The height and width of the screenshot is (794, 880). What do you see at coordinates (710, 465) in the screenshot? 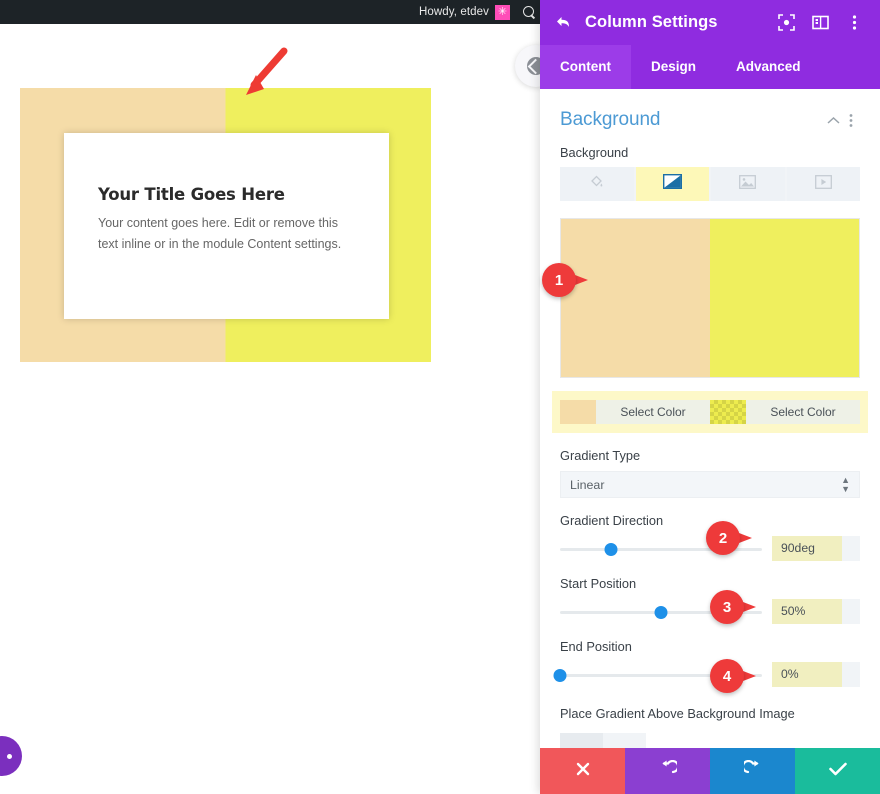
I see `gradient-type-control: Gradient Type Linear ▲ ▼` at bounding box center [710, 465].